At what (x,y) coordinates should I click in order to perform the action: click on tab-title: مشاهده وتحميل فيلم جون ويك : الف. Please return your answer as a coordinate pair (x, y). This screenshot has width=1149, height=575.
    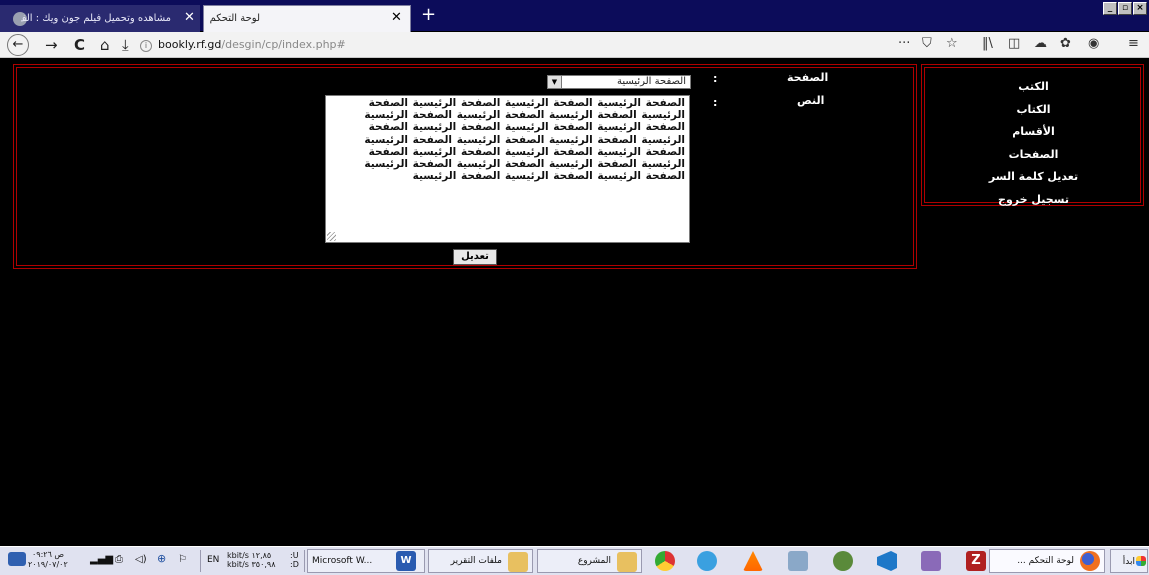
    Looking at the image, I should click on (96, 18).